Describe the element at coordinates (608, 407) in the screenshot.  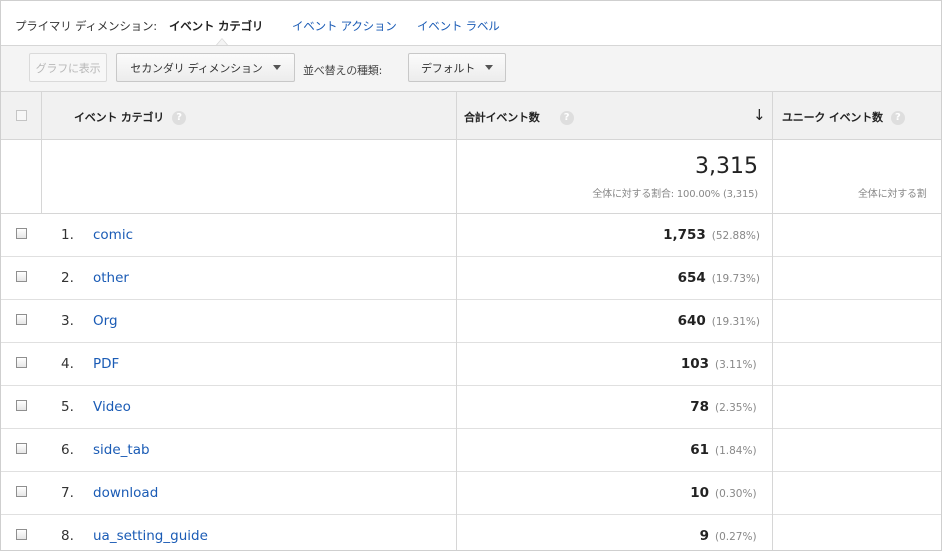
I see `row-total-events: 78 (2.35%)` at that location.